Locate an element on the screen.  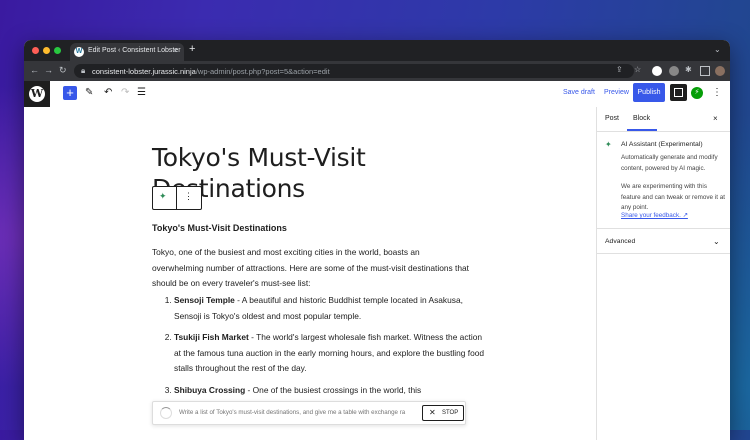
side-panel-icon is located at coordinates (705, 71).